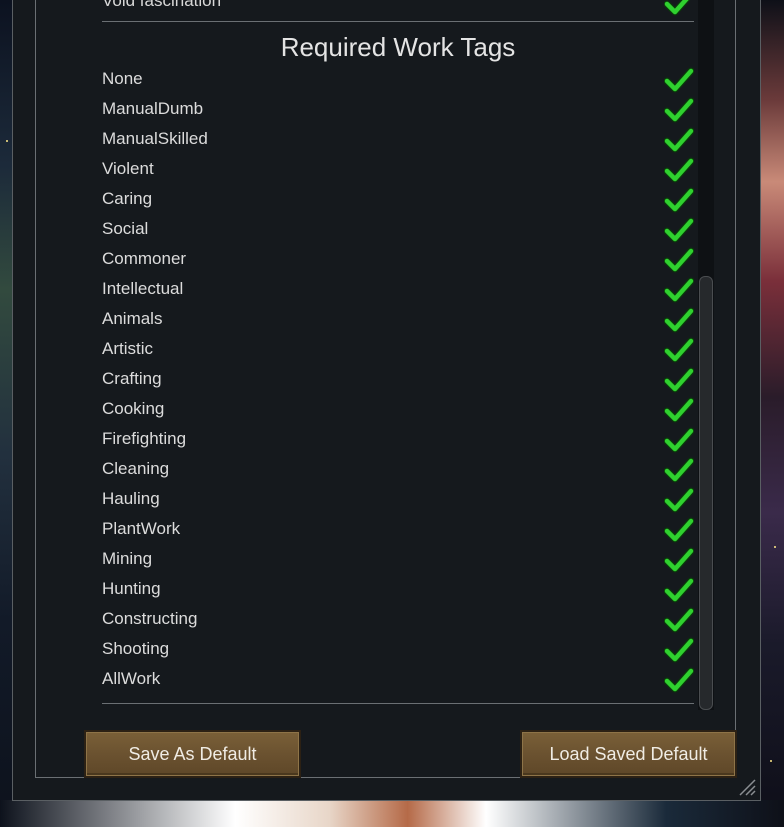 The width and height of the screenshot is (784, 827). Describe the element at coordinates (122, 78) in the screenshot. I see `work-tag-label: None` at that location.